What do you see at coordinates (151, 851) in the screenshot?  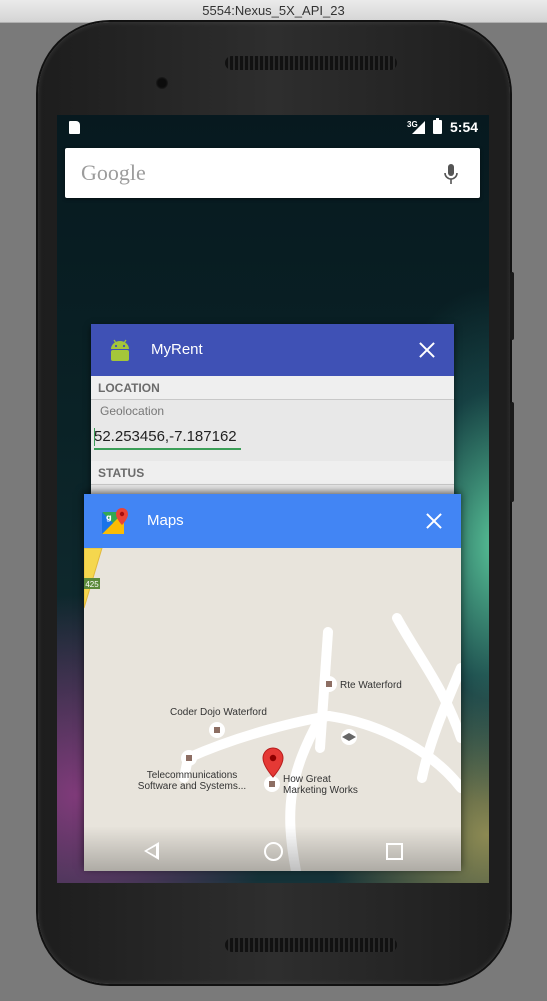 I see `back-icon` at bounding box center [151, 851].